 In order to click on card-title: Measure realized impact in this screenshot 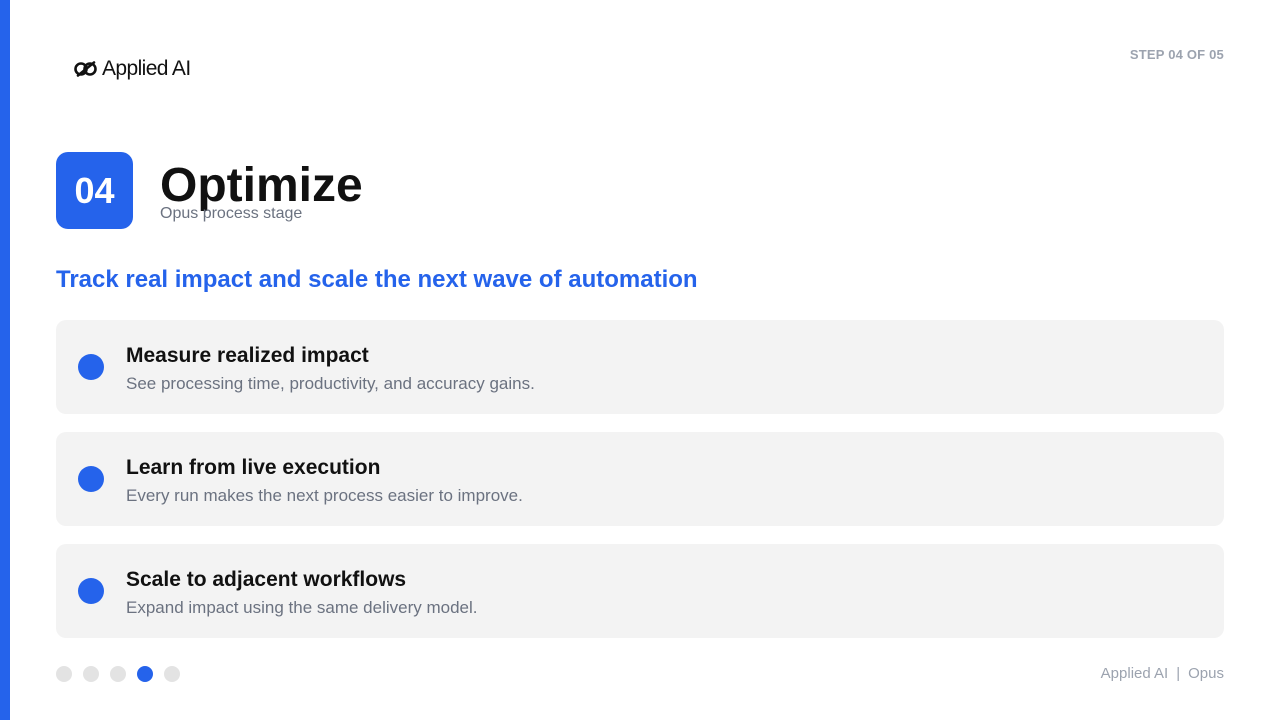, I will do `click(247, 355)`.